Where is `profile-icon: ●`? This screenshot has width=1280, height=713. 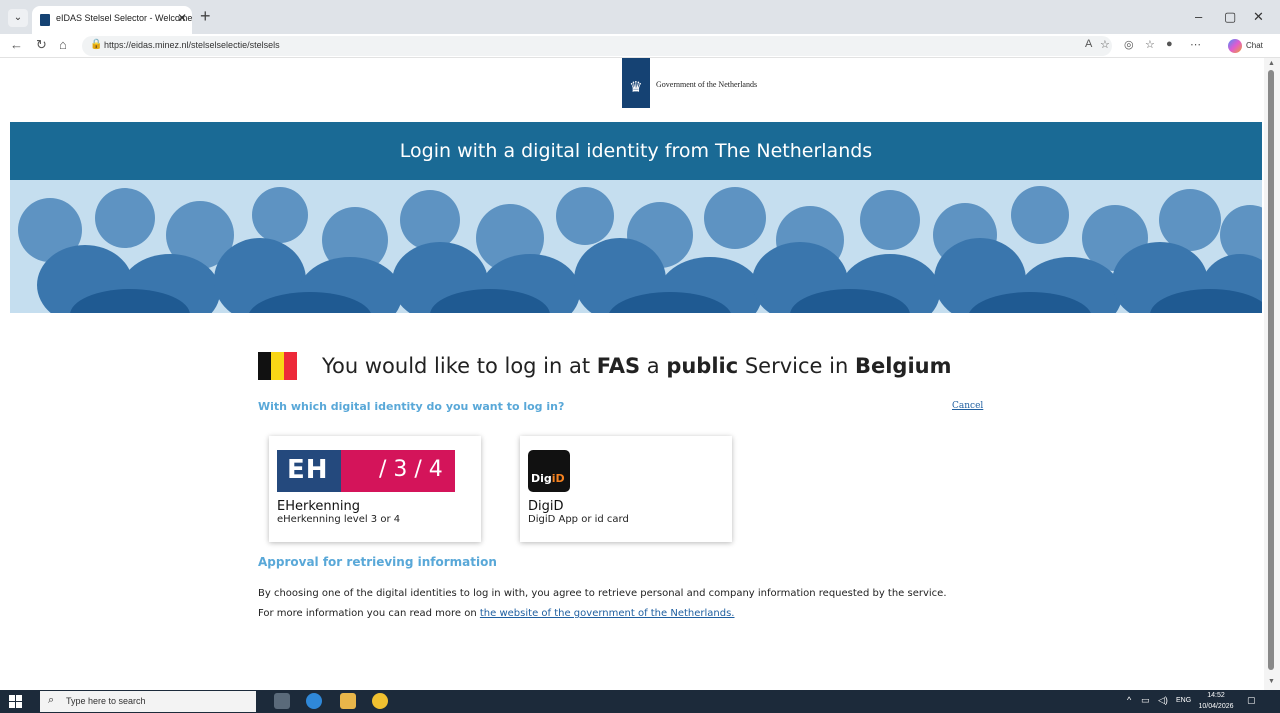 profile-icon: ● is located at coordinates (1169, 44).